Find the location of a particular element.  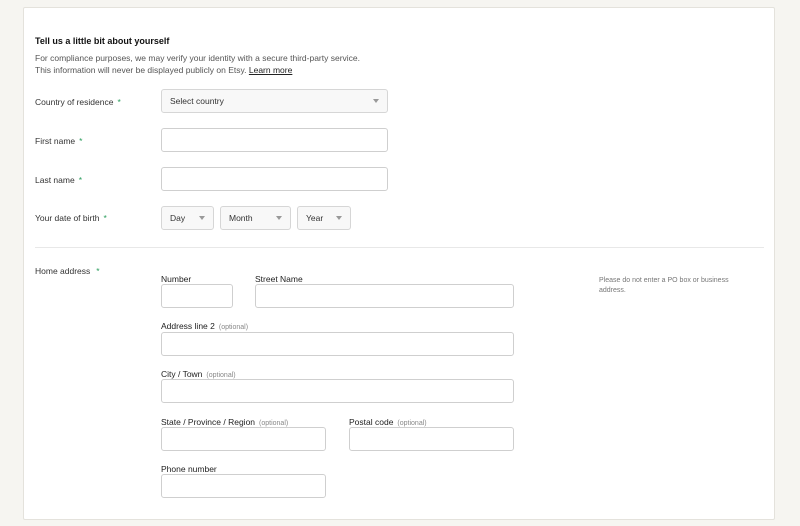

address-line2-input is located at coordinates (337, 344).